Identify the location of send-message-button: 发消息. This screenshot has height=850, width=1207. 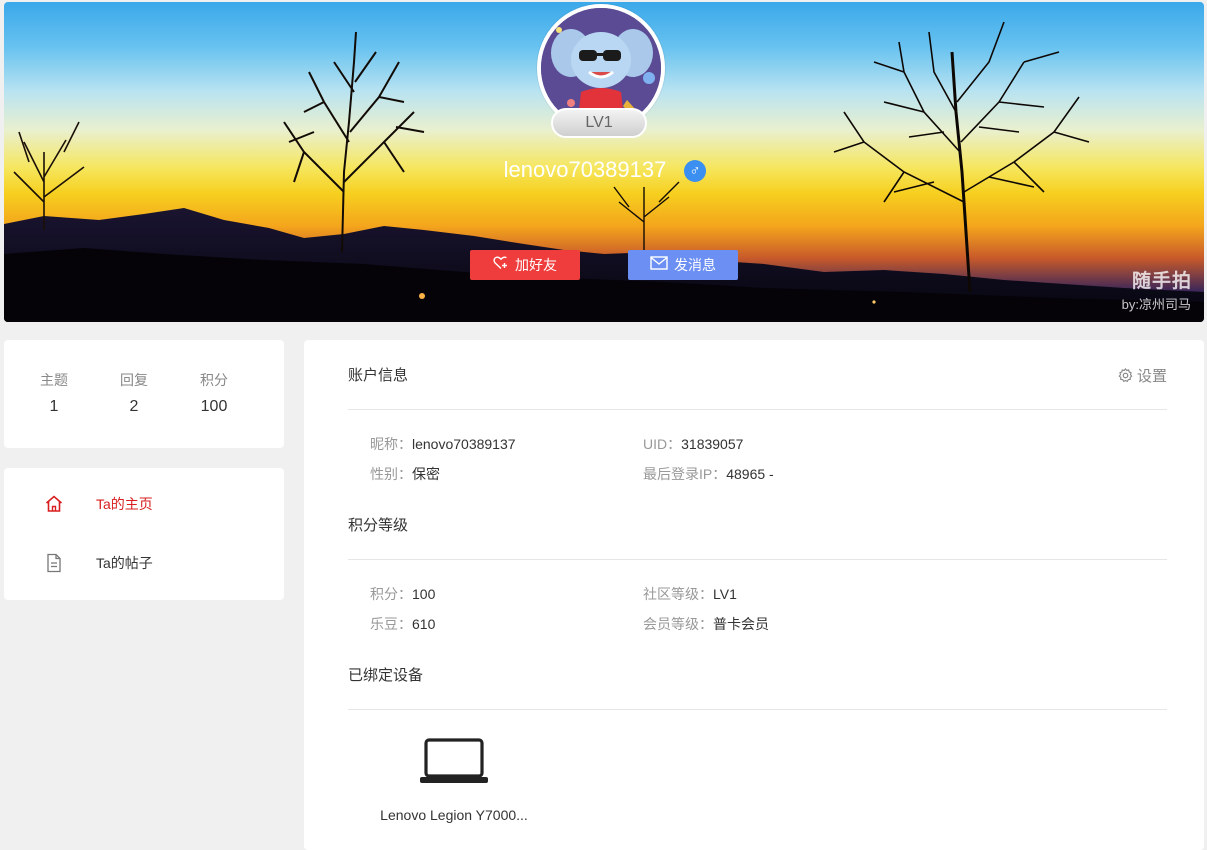
(683, 265).